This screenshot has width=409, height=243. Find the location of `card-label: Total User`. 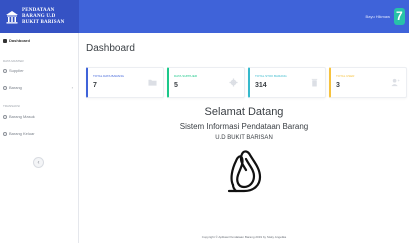

card-label: Total User is located at coordinates (345, 76).